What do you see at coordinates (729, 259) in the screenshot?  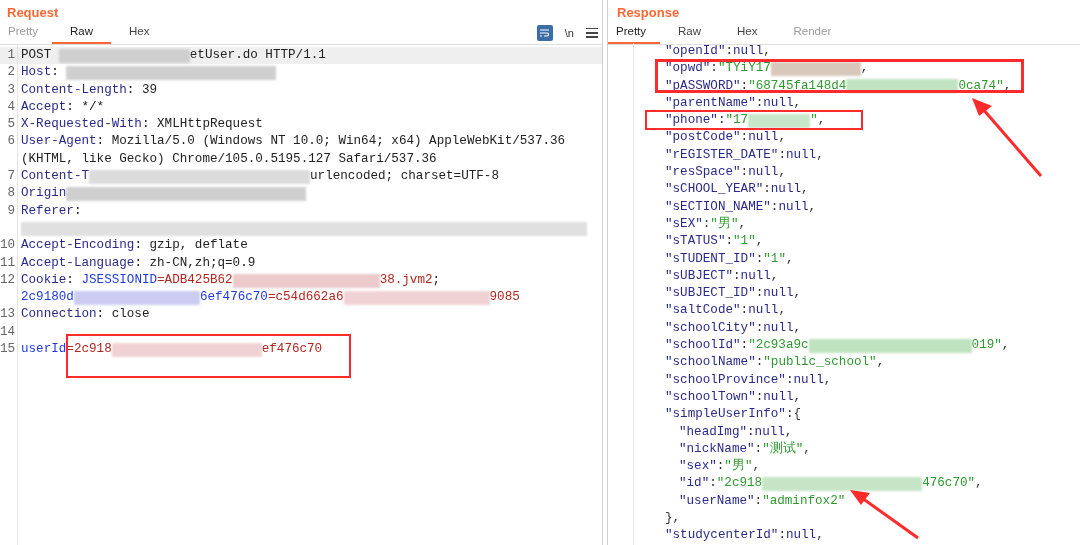 I see `code-text: "sTUDENT_ID":"1",` at bounding box center [729, 259].